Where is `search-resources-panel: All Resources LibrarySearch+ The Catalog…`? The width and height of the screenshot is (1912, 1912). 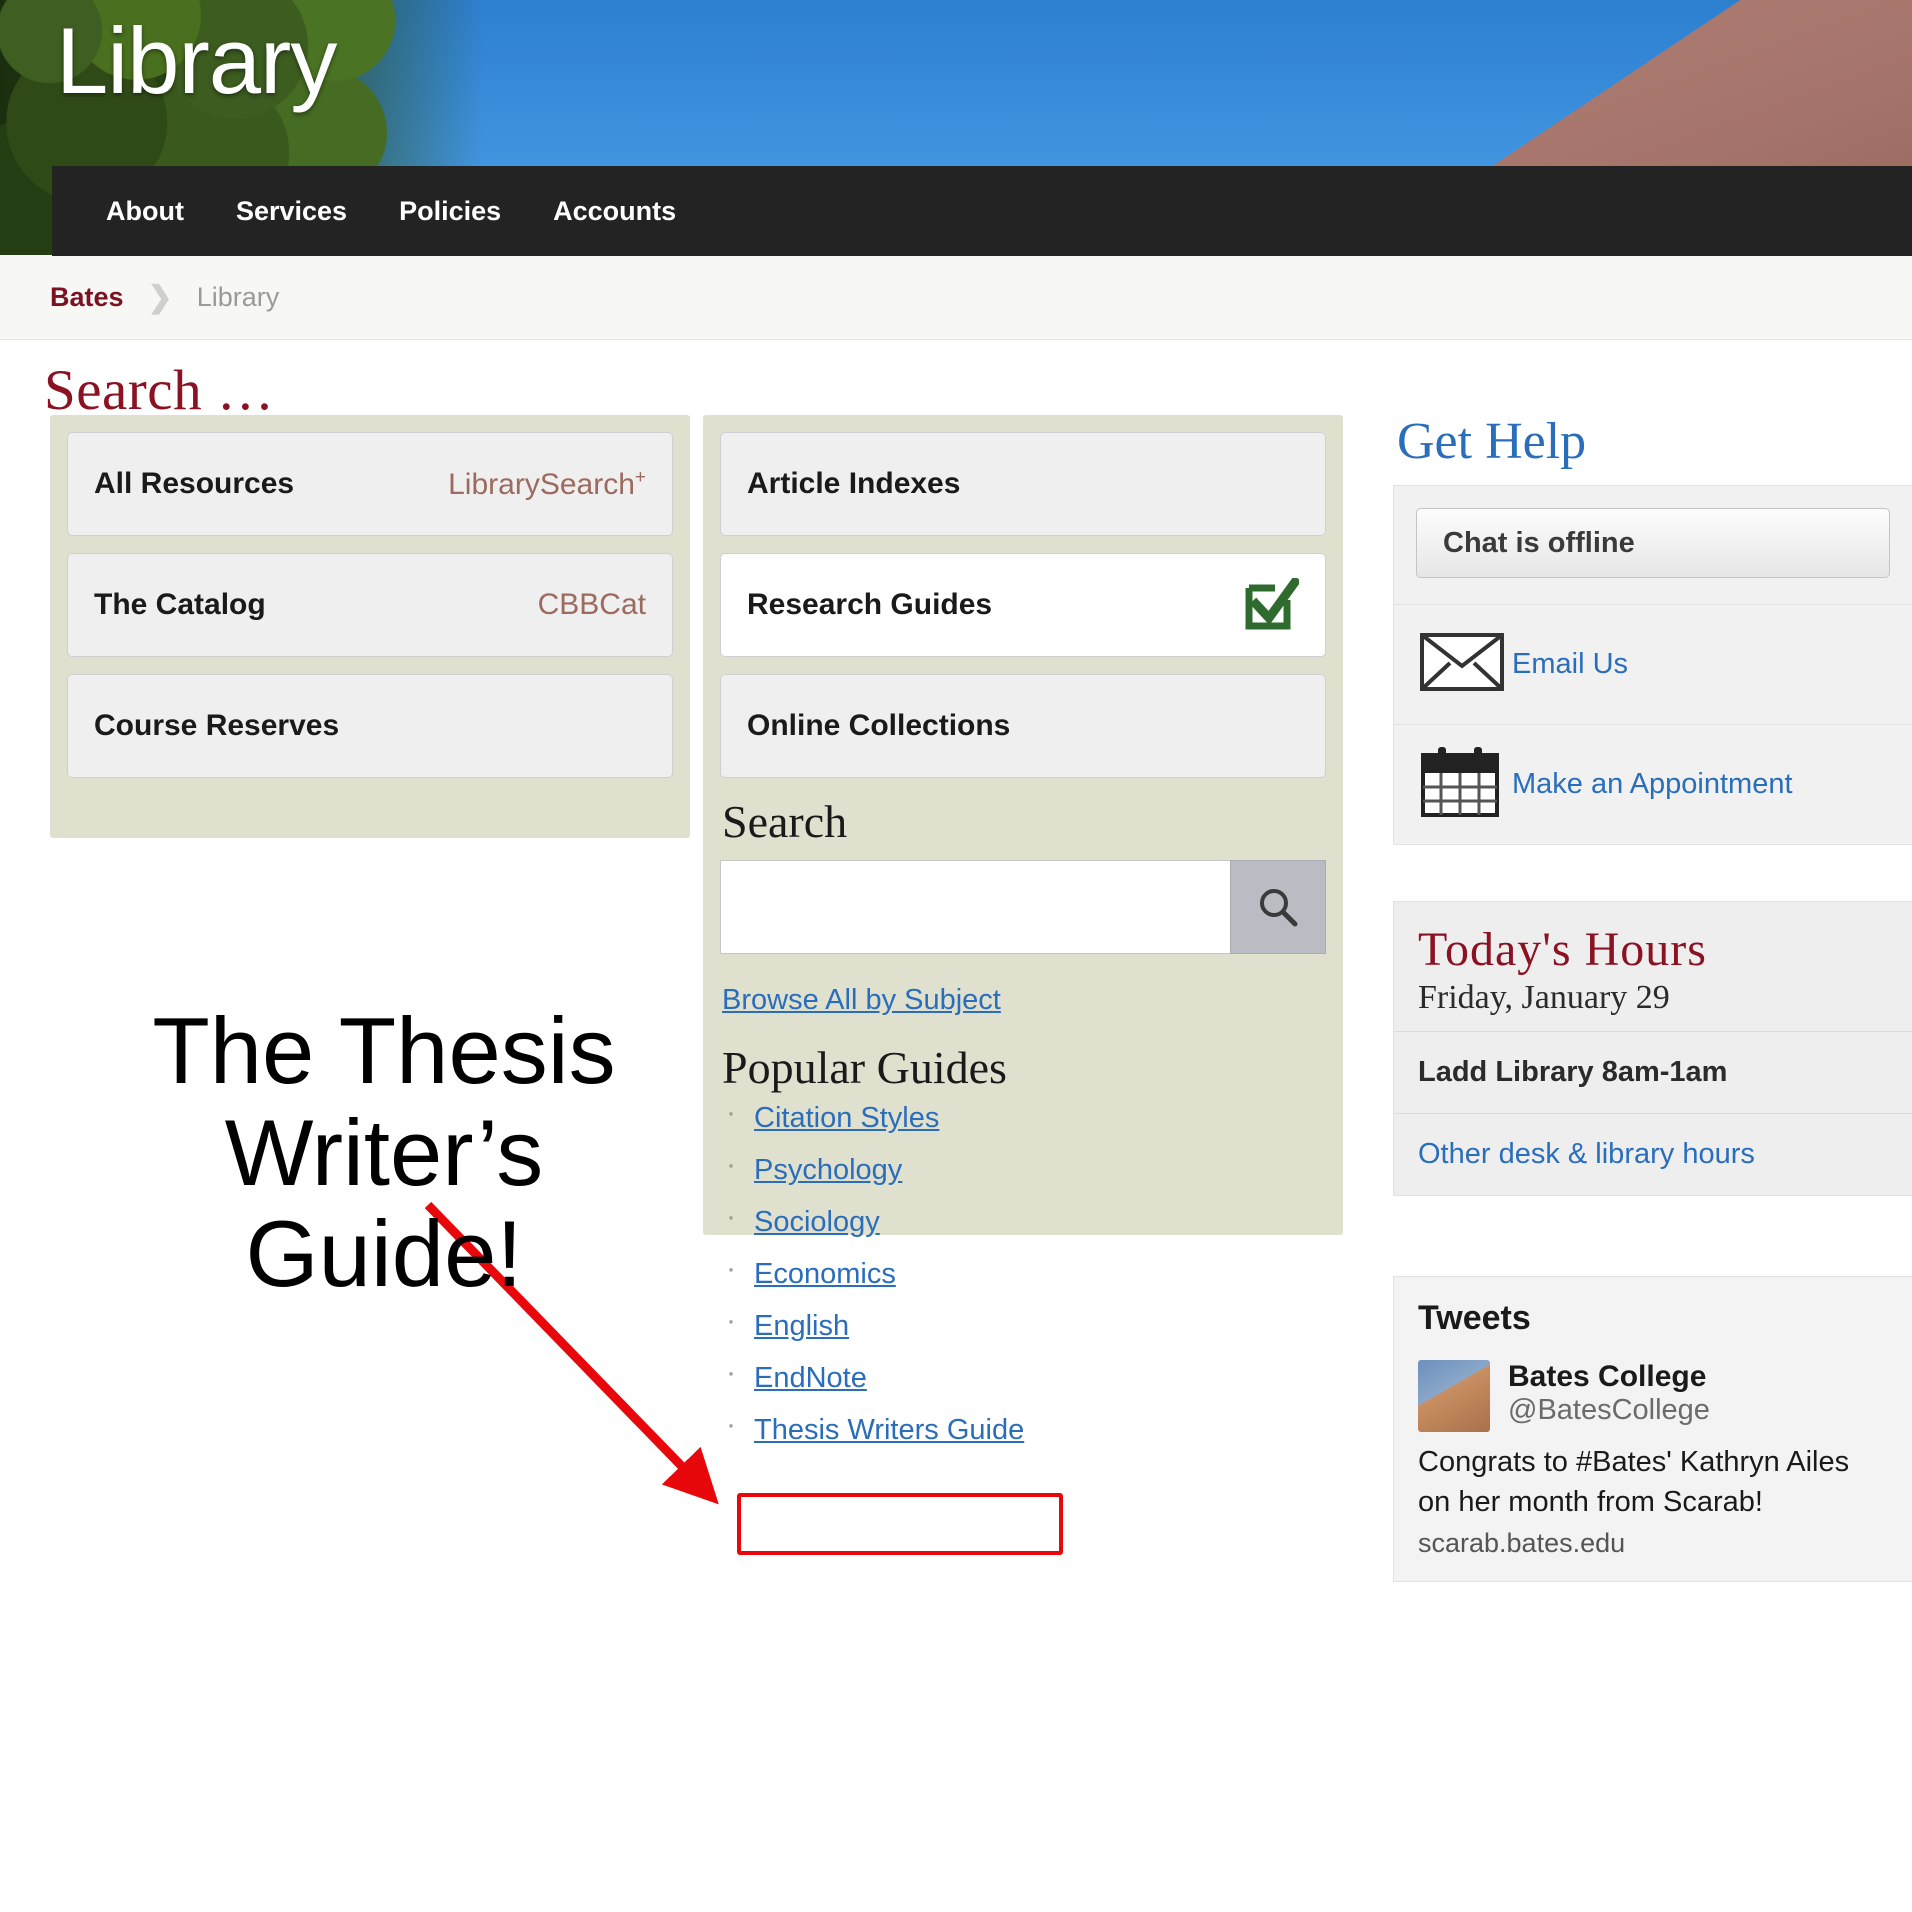
search-resources-panel: All Resources LibrarySearch+ The Catalog… is located at coordinates (370, 626).